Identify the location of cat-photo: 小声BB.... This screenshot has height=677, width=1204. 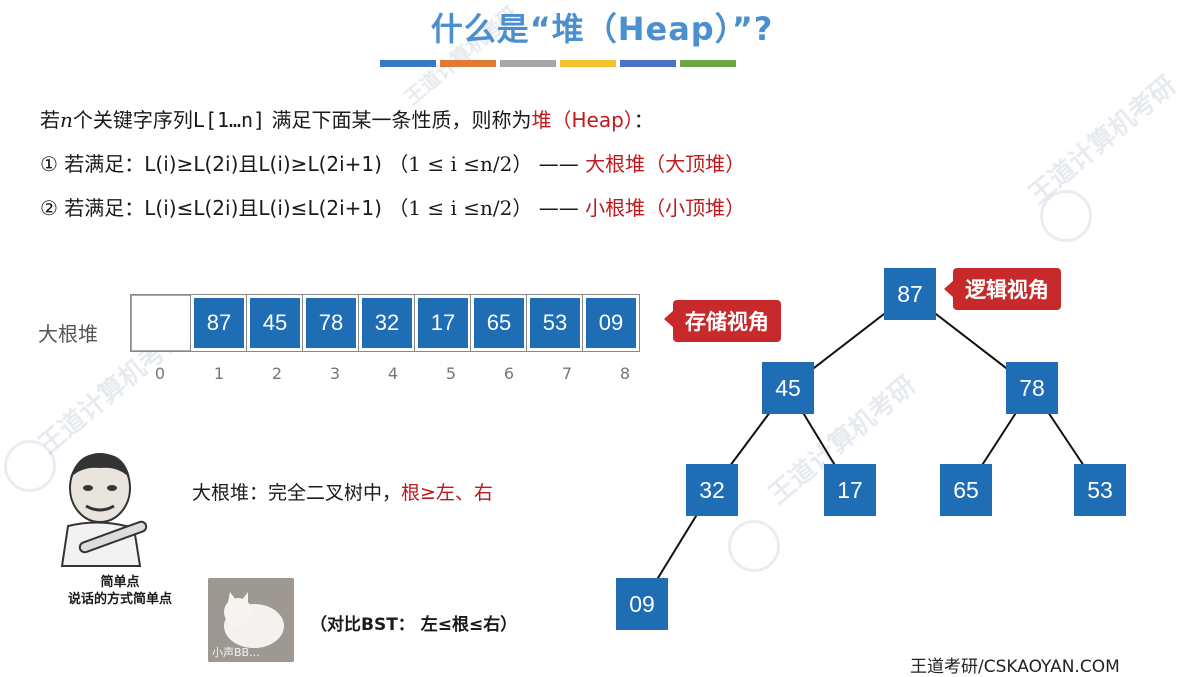
(251, 620).